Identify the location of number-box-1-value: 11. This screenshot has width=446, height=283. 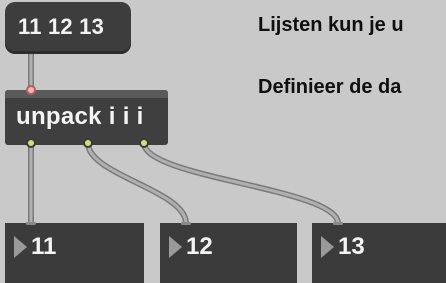
(44, 246).